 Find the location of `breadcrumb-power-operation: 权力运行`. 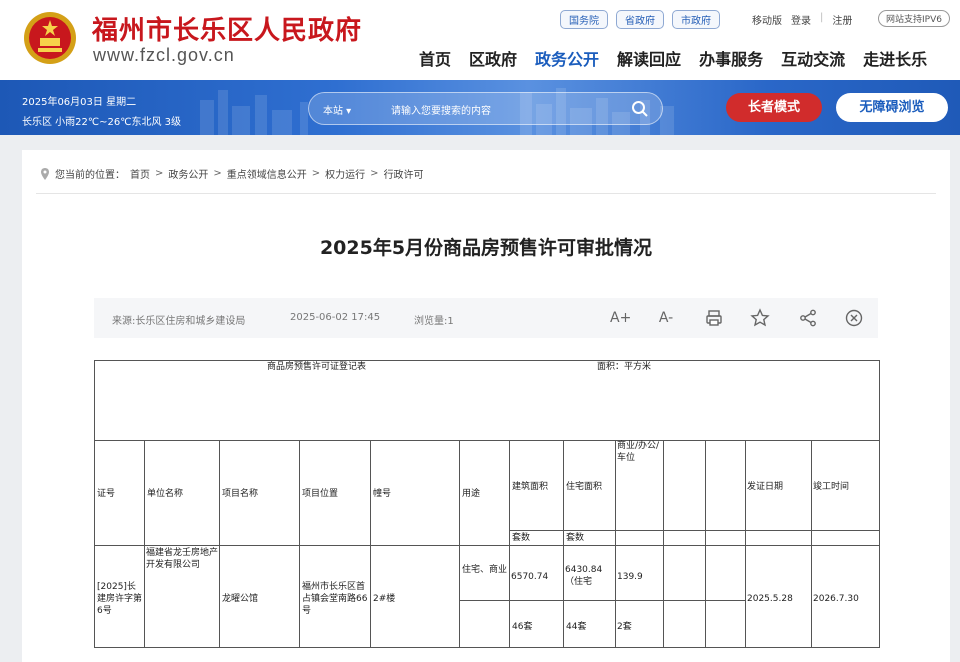

breadcrumb-power-operation: 权力运行 is located at coordinates (345, 173).